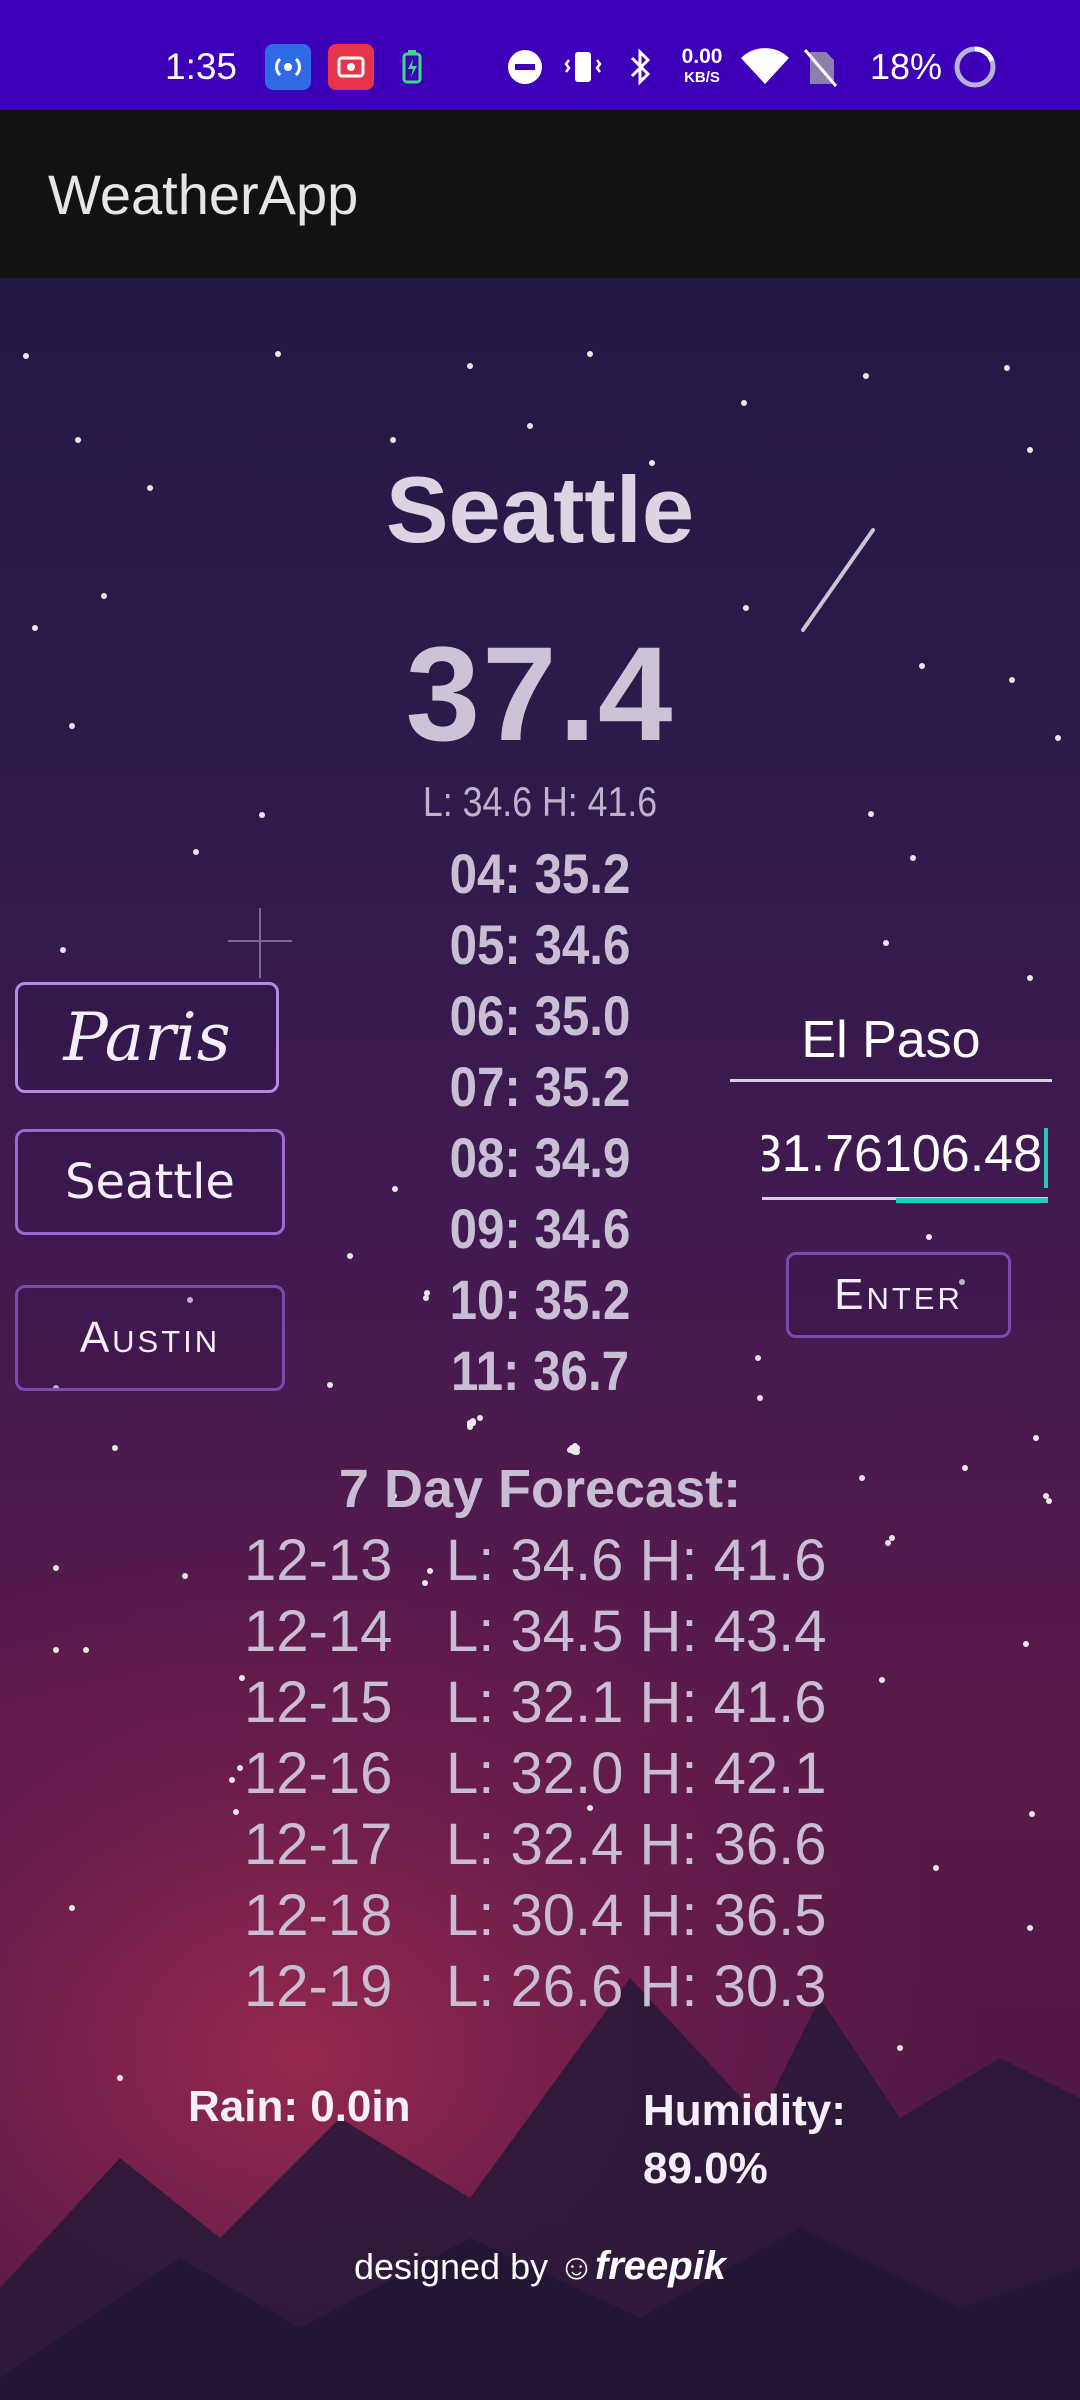 The width and height of the screenshot is (1080, 2400). Describe the element at coordinates (660, 2266) in the screenshot. I see `credit-brand: freepik` at that location.